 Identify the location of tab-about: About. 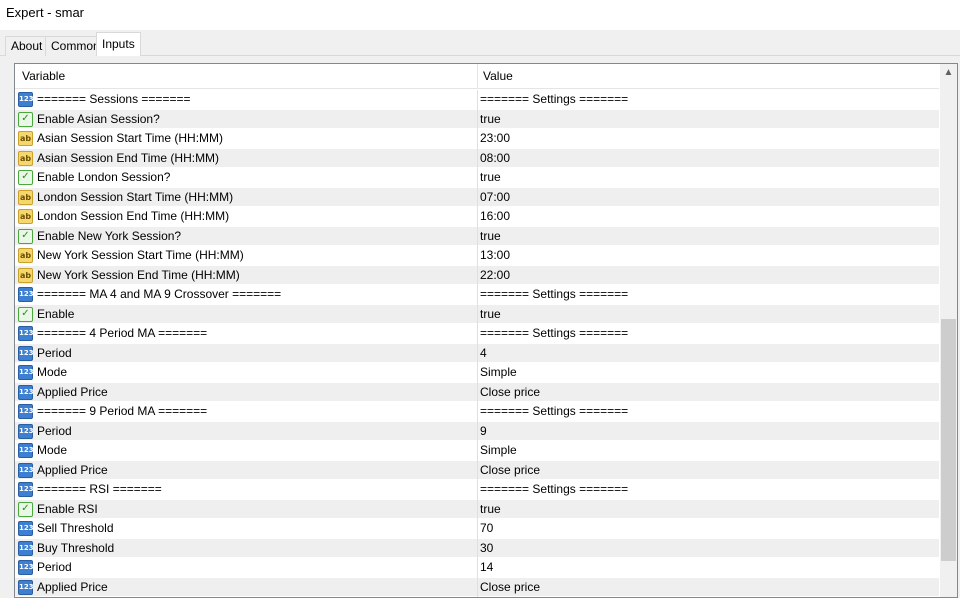
(27, 46).